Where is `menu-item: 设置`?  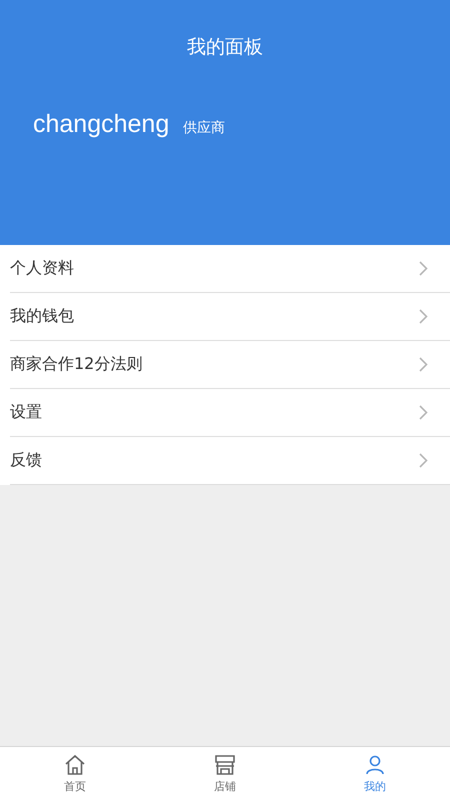
menu-item: 设置 is located at coordinates (230, 413).